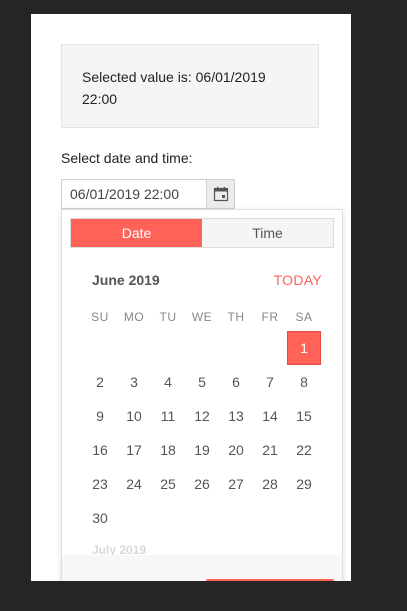 This screenshot has height=611, width=407. What do you see at coordinates (270, 416) in the screenshot?
I see `calendar-day: 14` at bounding box center [270, 416].